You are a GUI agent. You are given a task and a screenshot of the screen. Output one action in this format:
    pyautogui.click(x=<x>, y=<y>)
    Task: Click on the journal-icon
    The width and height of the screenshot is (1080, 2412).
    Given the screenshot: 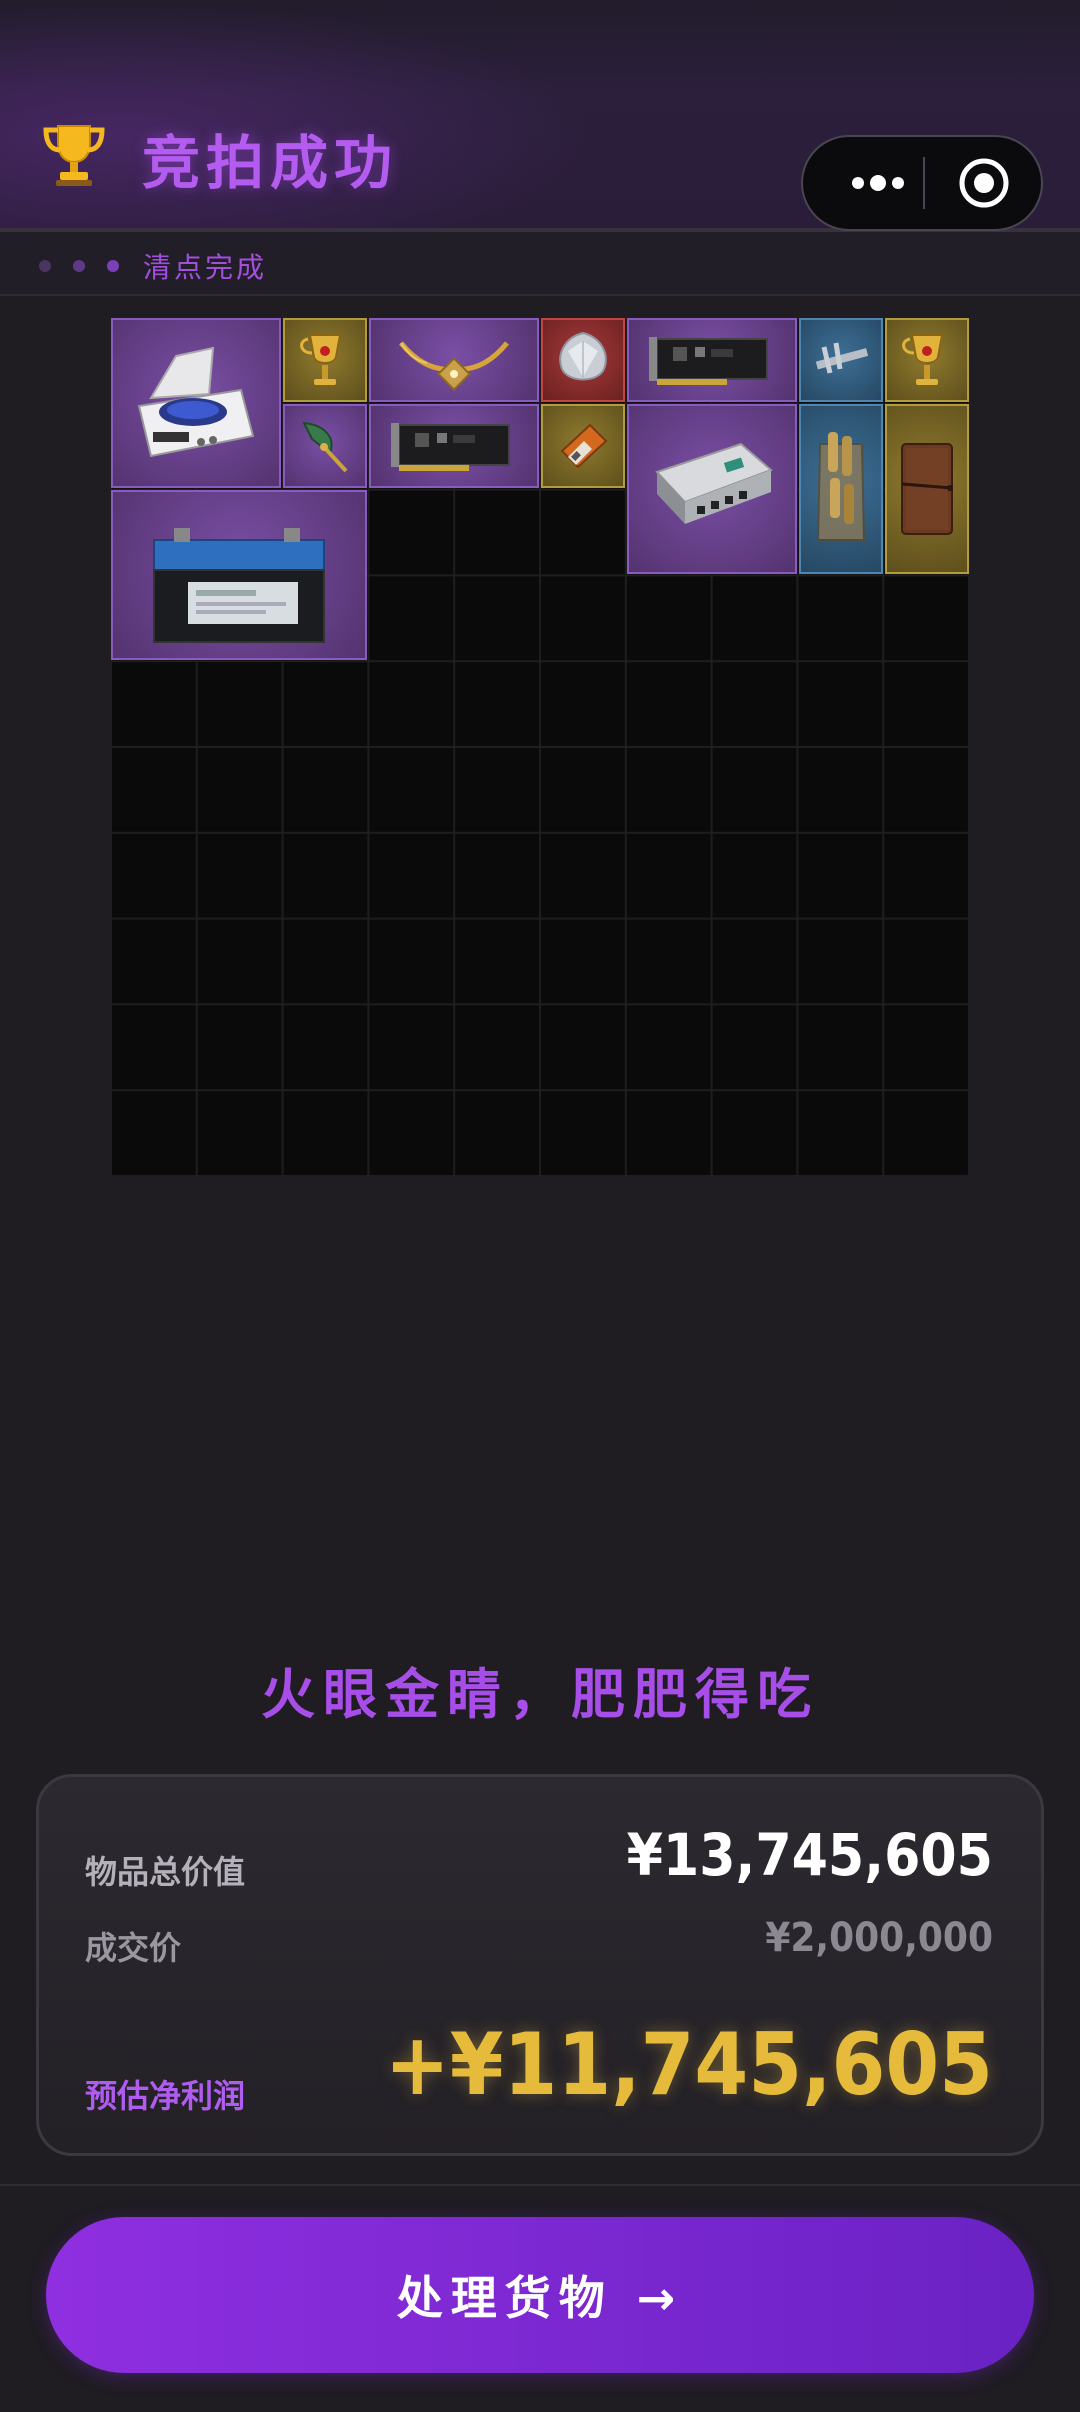 What is the action you would take?
    pyautogui.click(x=927, y=489)
    